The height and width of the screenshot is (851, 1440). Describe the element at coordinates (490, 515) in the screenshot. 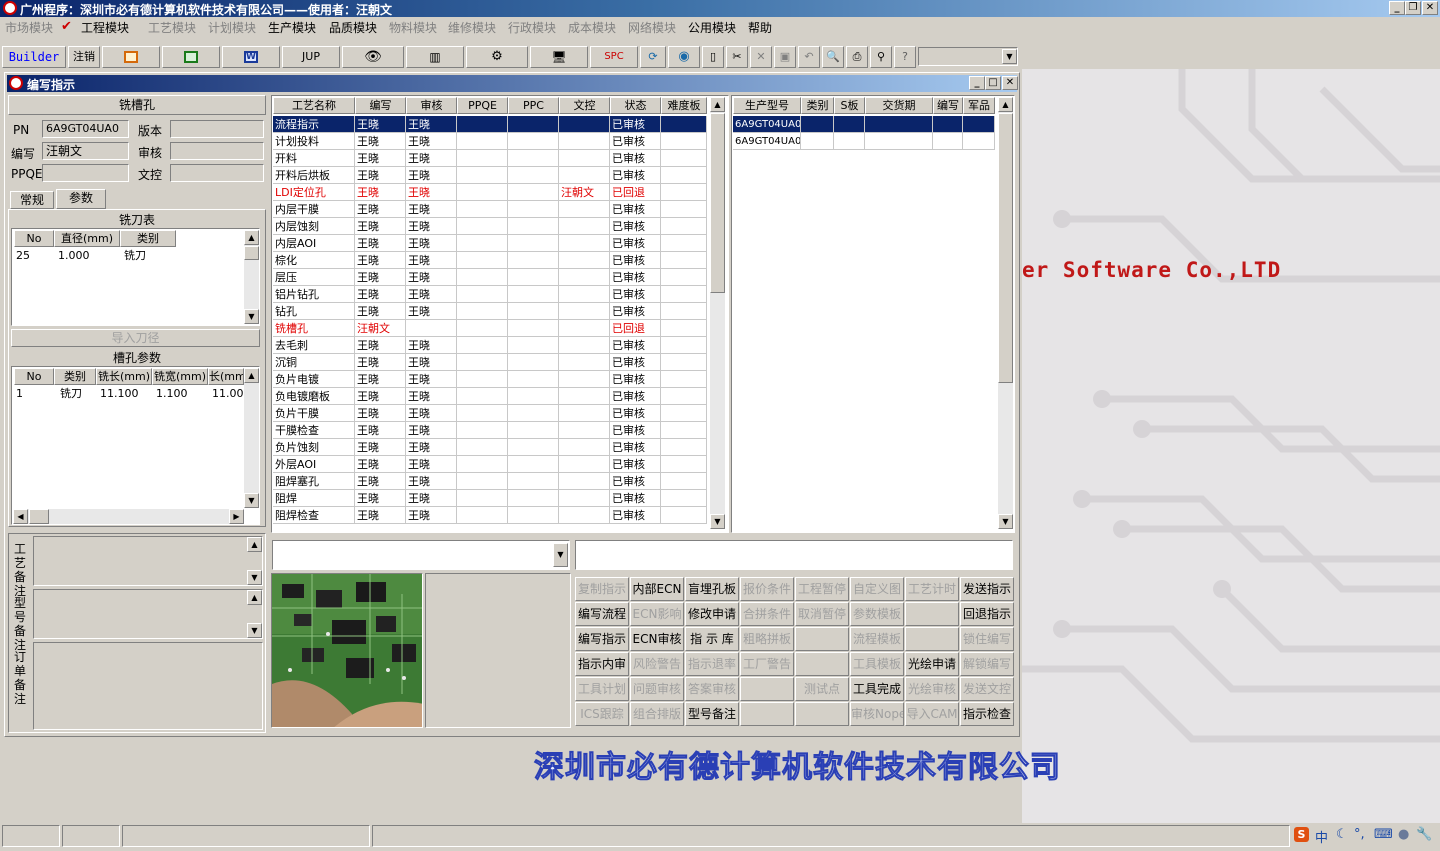

I see `table-row: 阻焊检查 王晓 王晓 已审核` at that location.